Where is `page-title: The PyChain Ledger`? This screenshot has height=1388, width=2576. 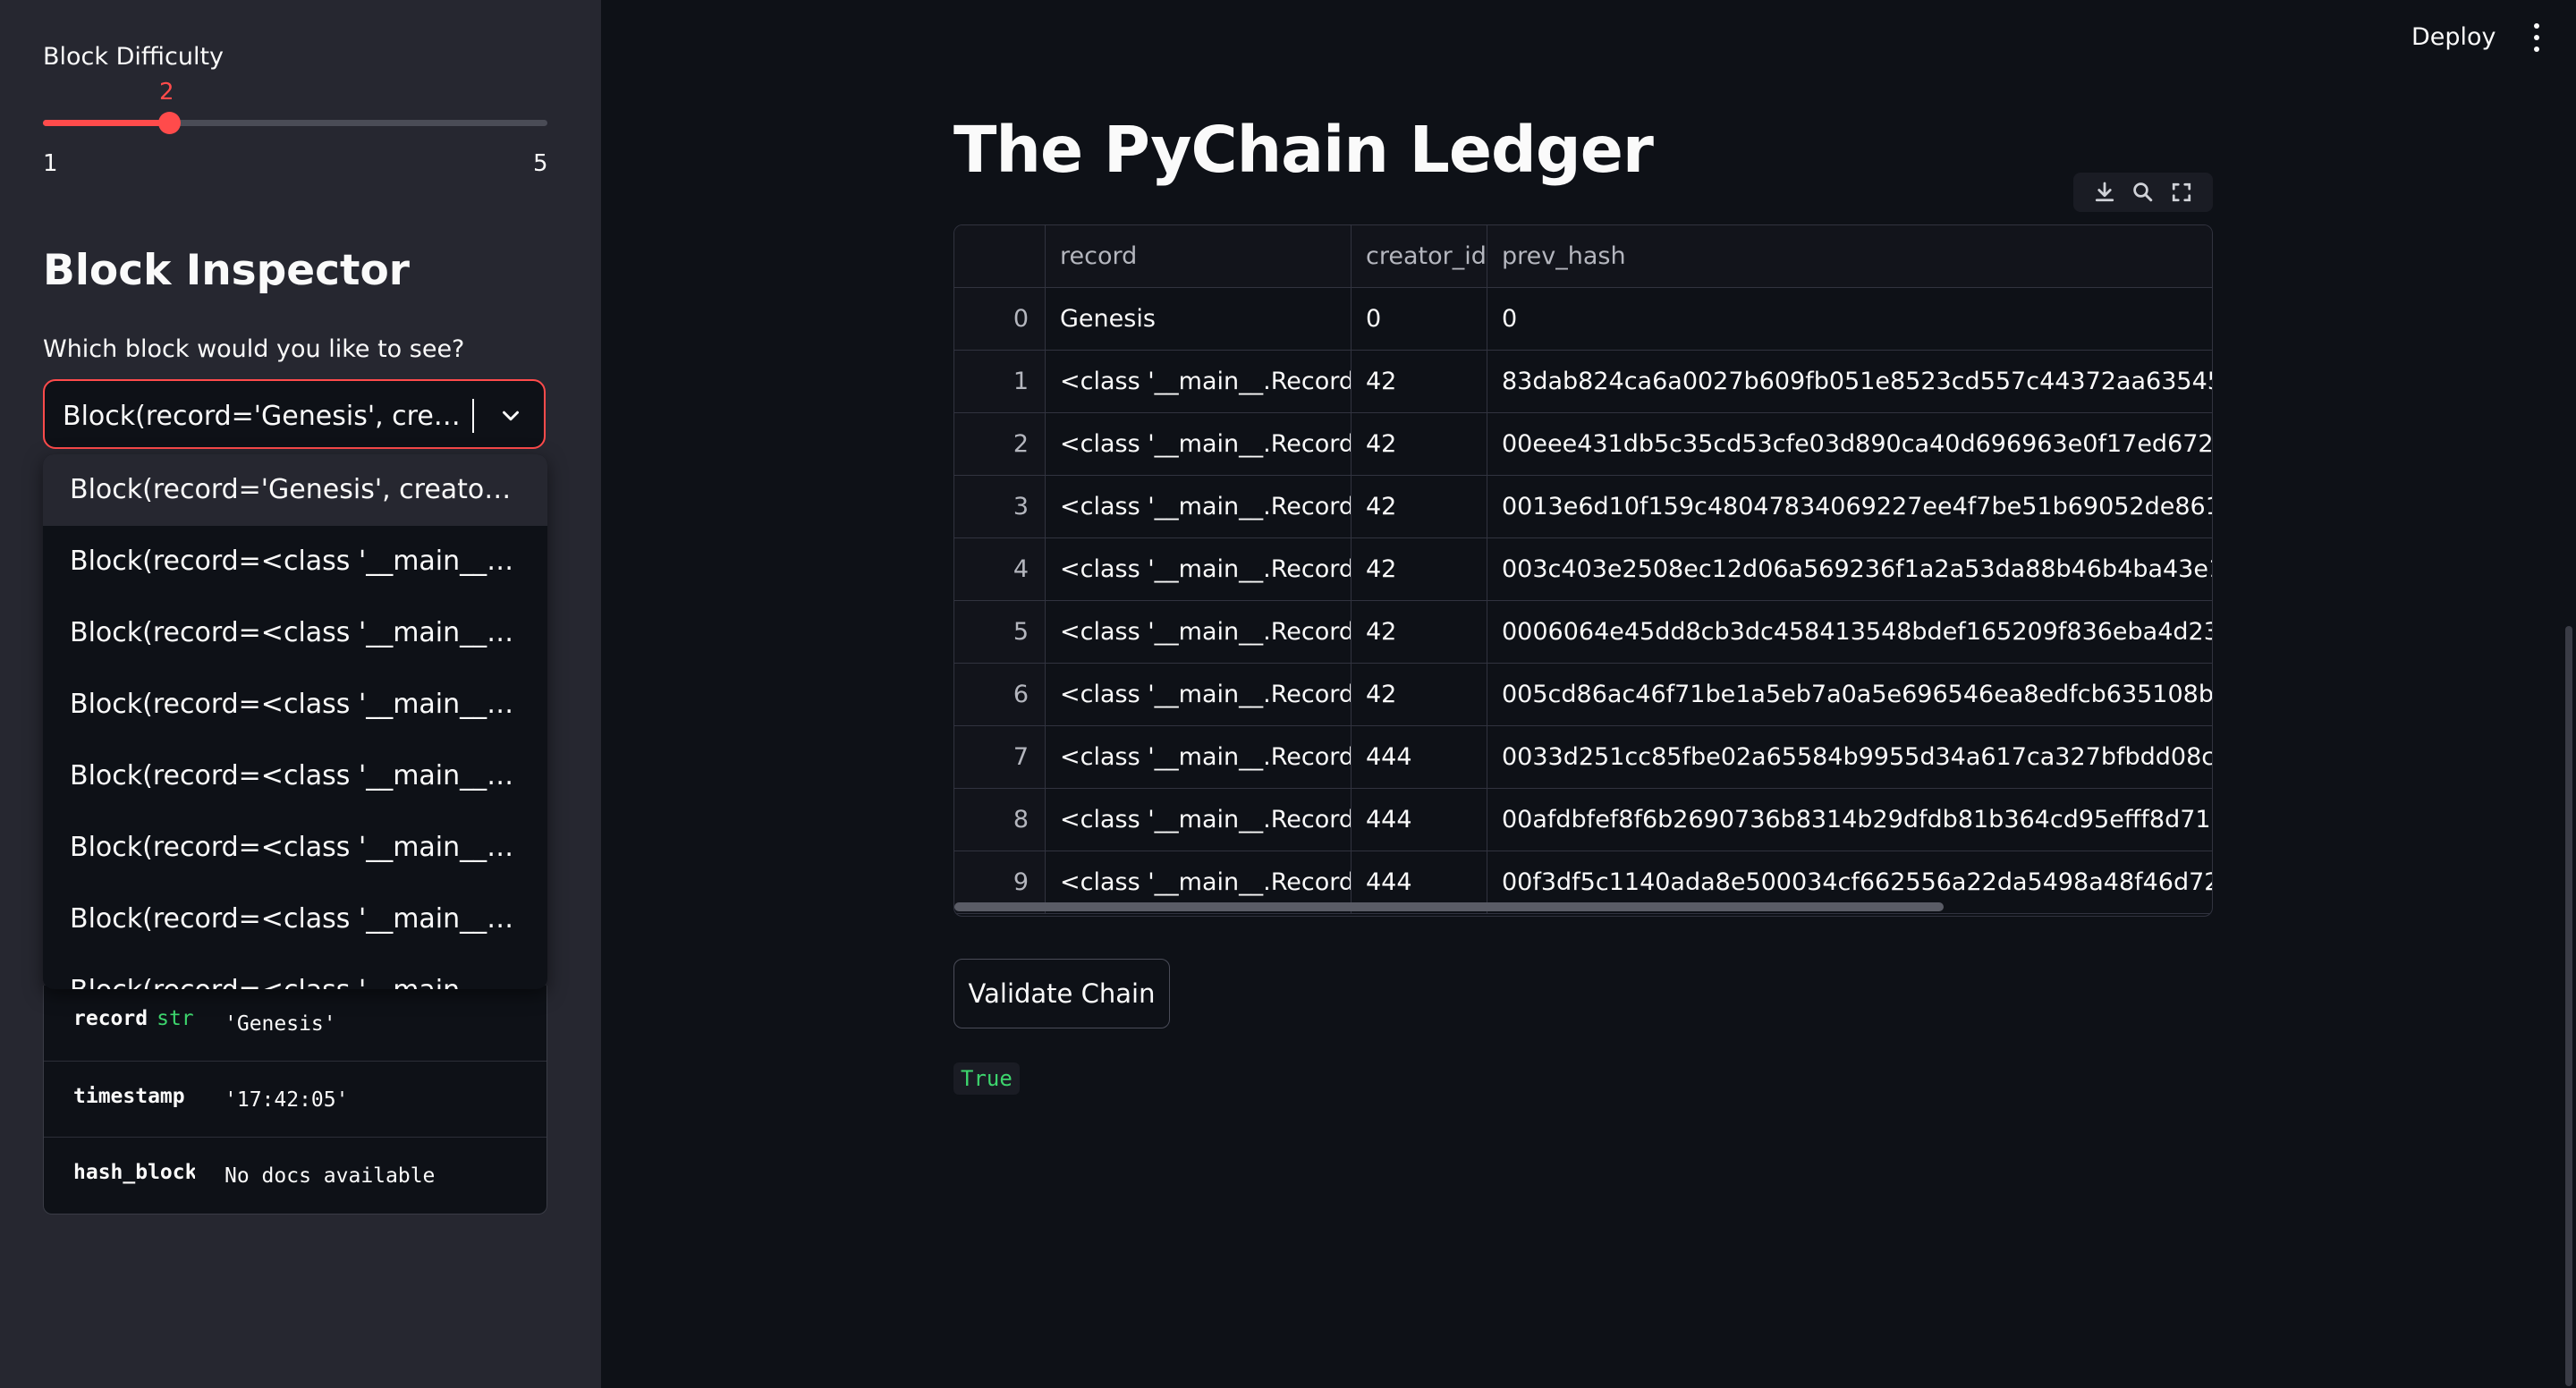
page-title: The PyChain Ledger is located at coordinates (1303, 150).